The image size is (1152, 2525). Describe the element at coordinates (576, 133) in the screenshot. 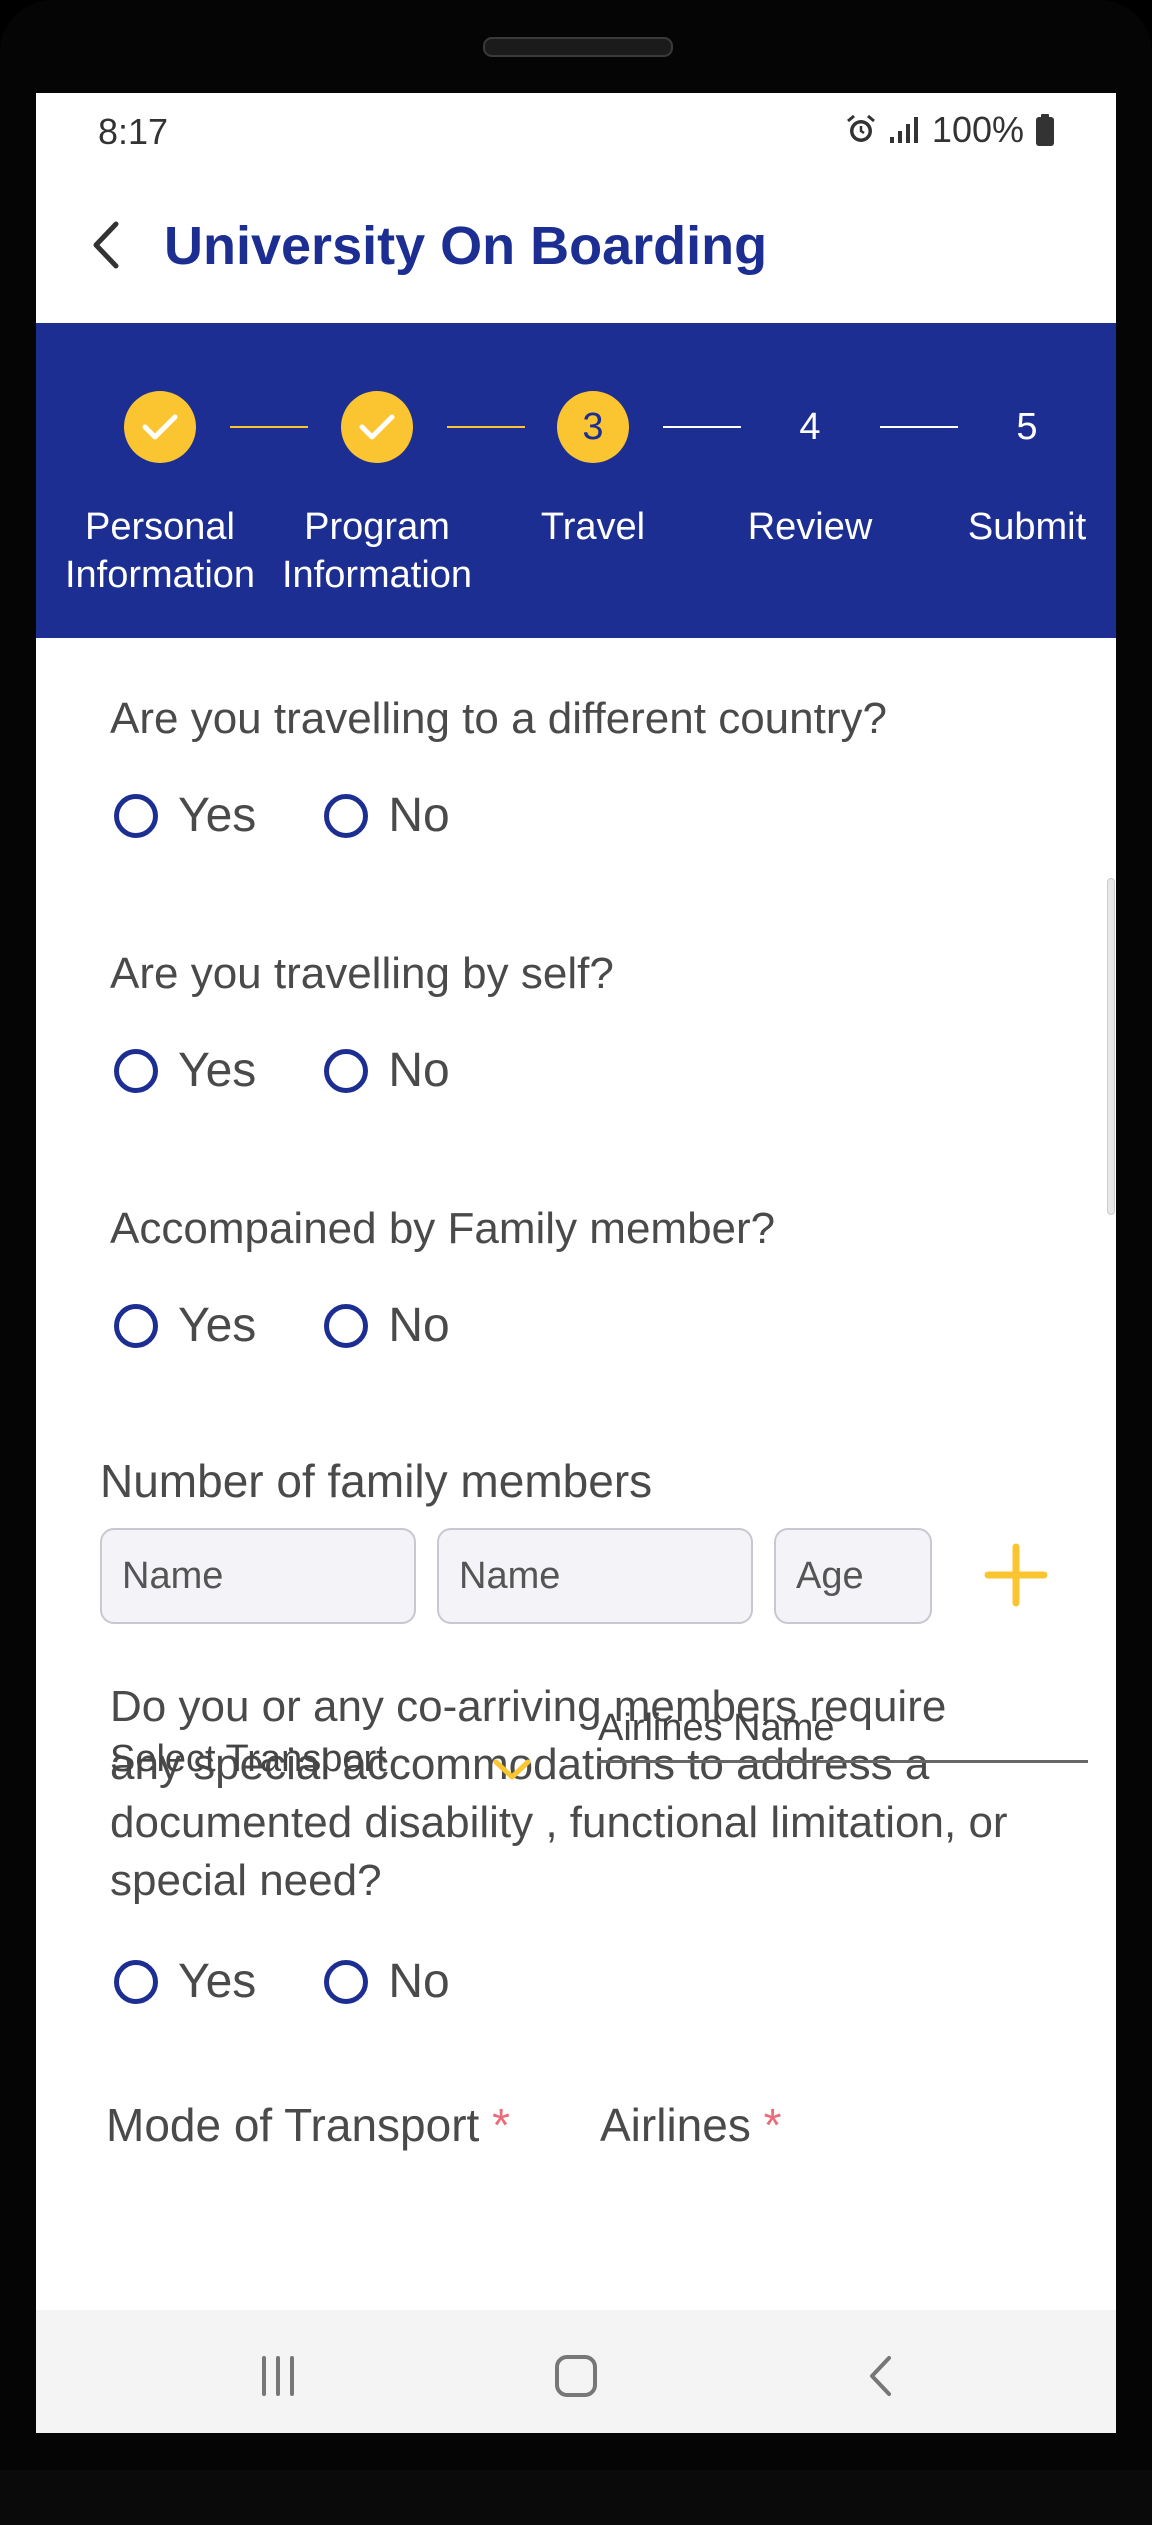

I see `status-bar: 8:17 100%` at that location.